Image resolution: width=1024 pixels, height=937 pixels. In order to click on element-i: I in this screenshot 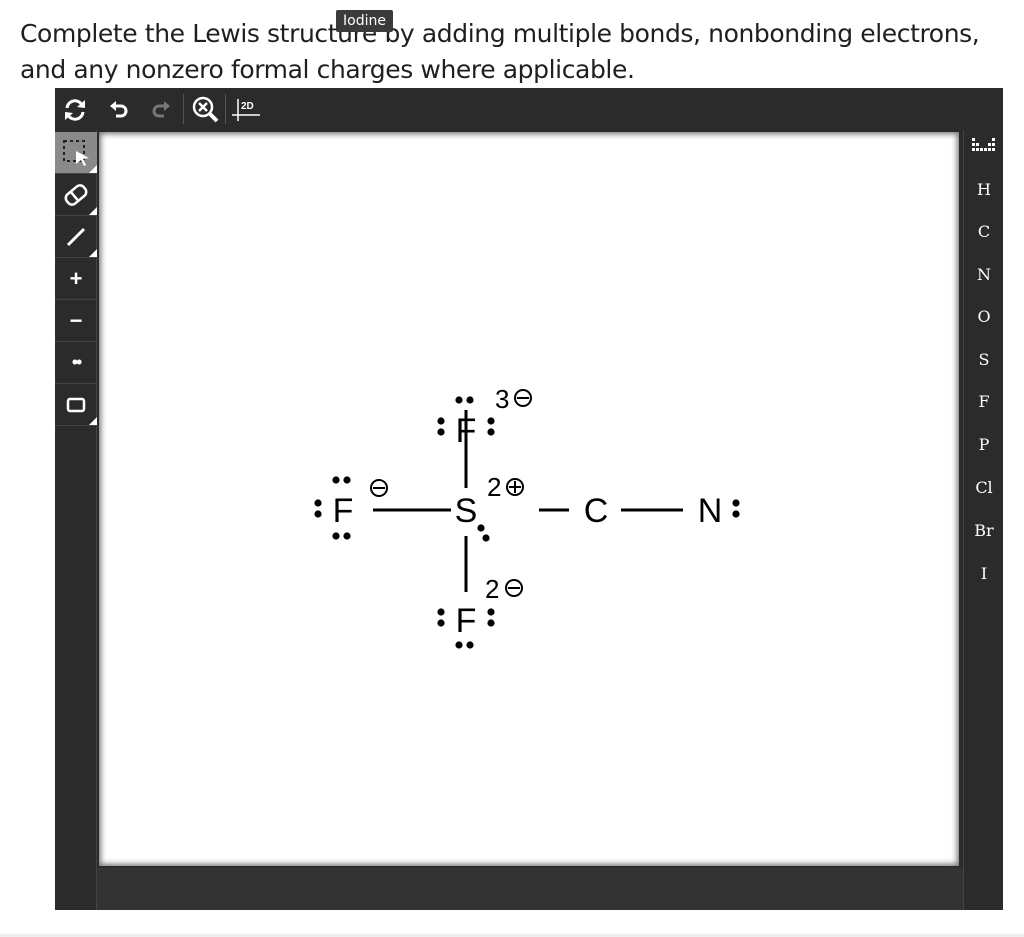, I will do `click(984, 574)`.